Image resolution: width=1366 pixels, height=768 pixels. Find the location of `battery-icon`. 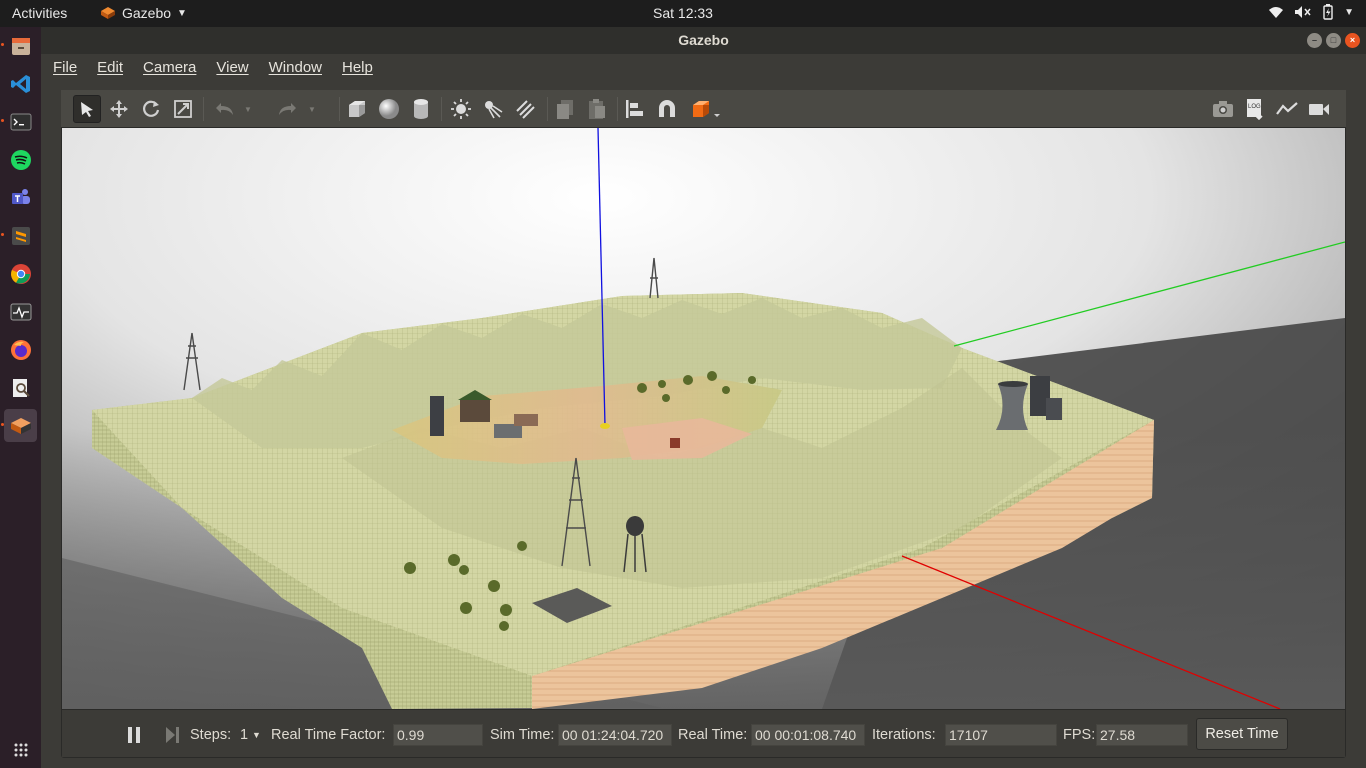

battery-icon is located at coordinates (1328, 12).